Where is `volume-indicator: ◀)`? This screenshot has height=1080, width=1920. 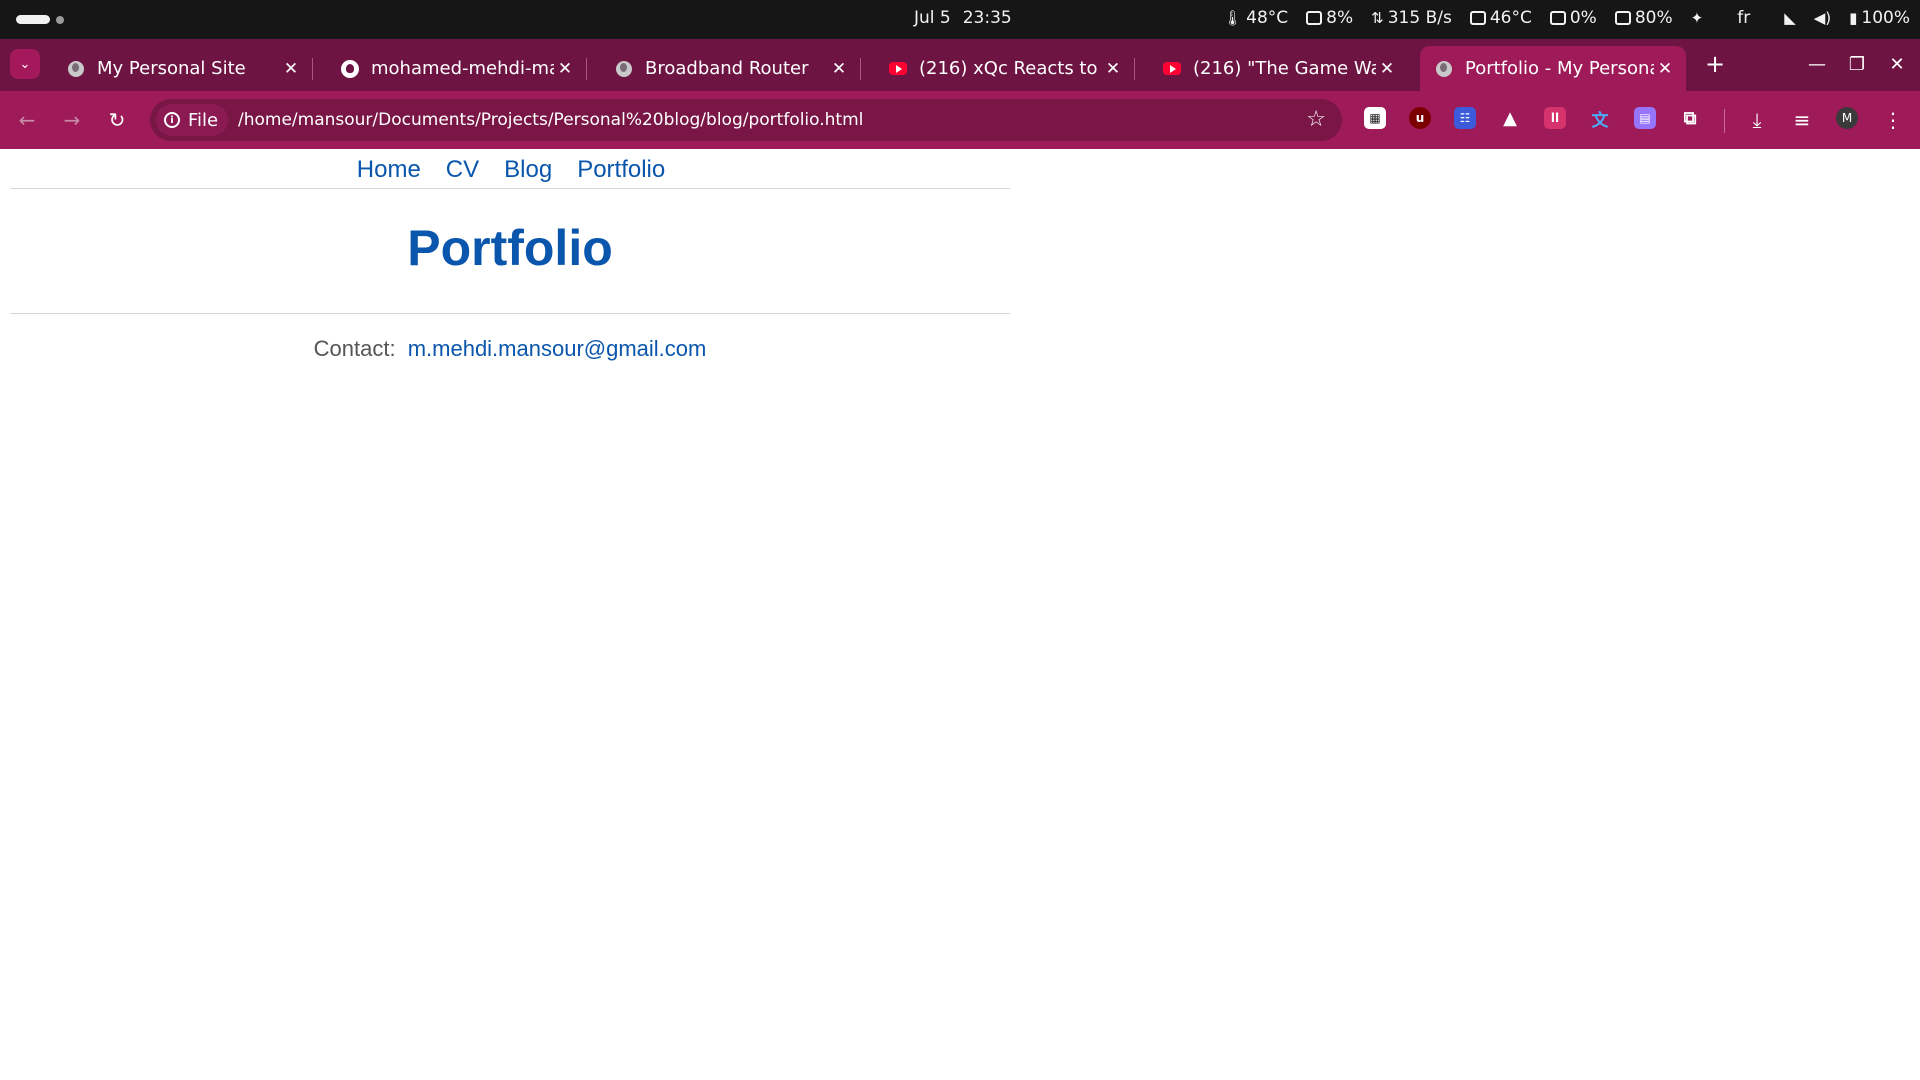 volume-indicator: ◀) is located at coordinates (1822, 18).